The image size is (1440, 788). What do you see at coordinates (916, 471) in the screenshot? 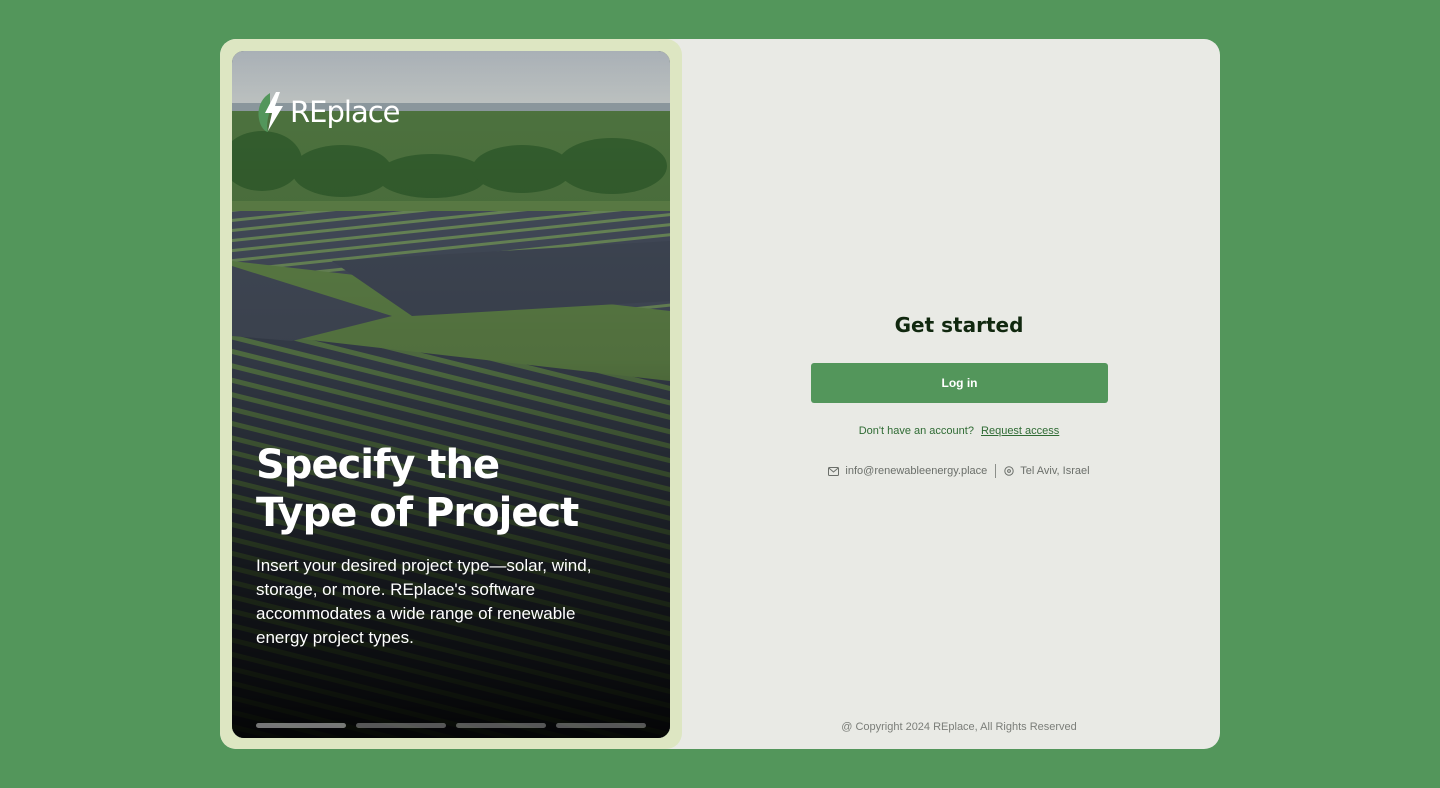
I see `contact-email: info@renewableenergy.place` at bounding box center [916, 471].